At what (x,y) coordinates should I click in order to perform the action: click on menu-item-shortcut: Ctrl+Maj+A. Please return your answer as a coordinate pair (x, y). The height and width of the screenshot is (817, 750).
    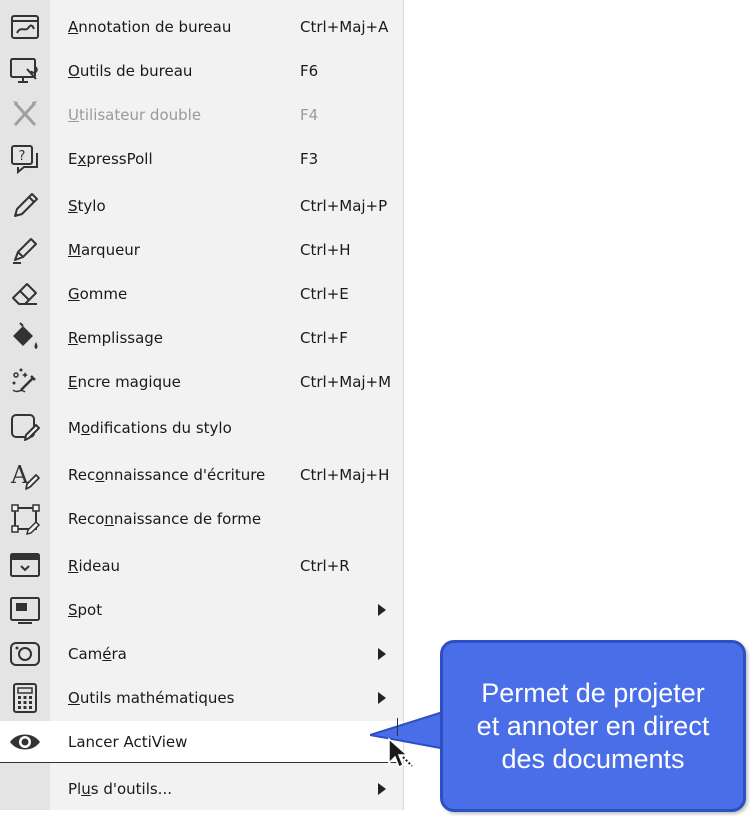
    Looking at the image, I should click on (344, 27).